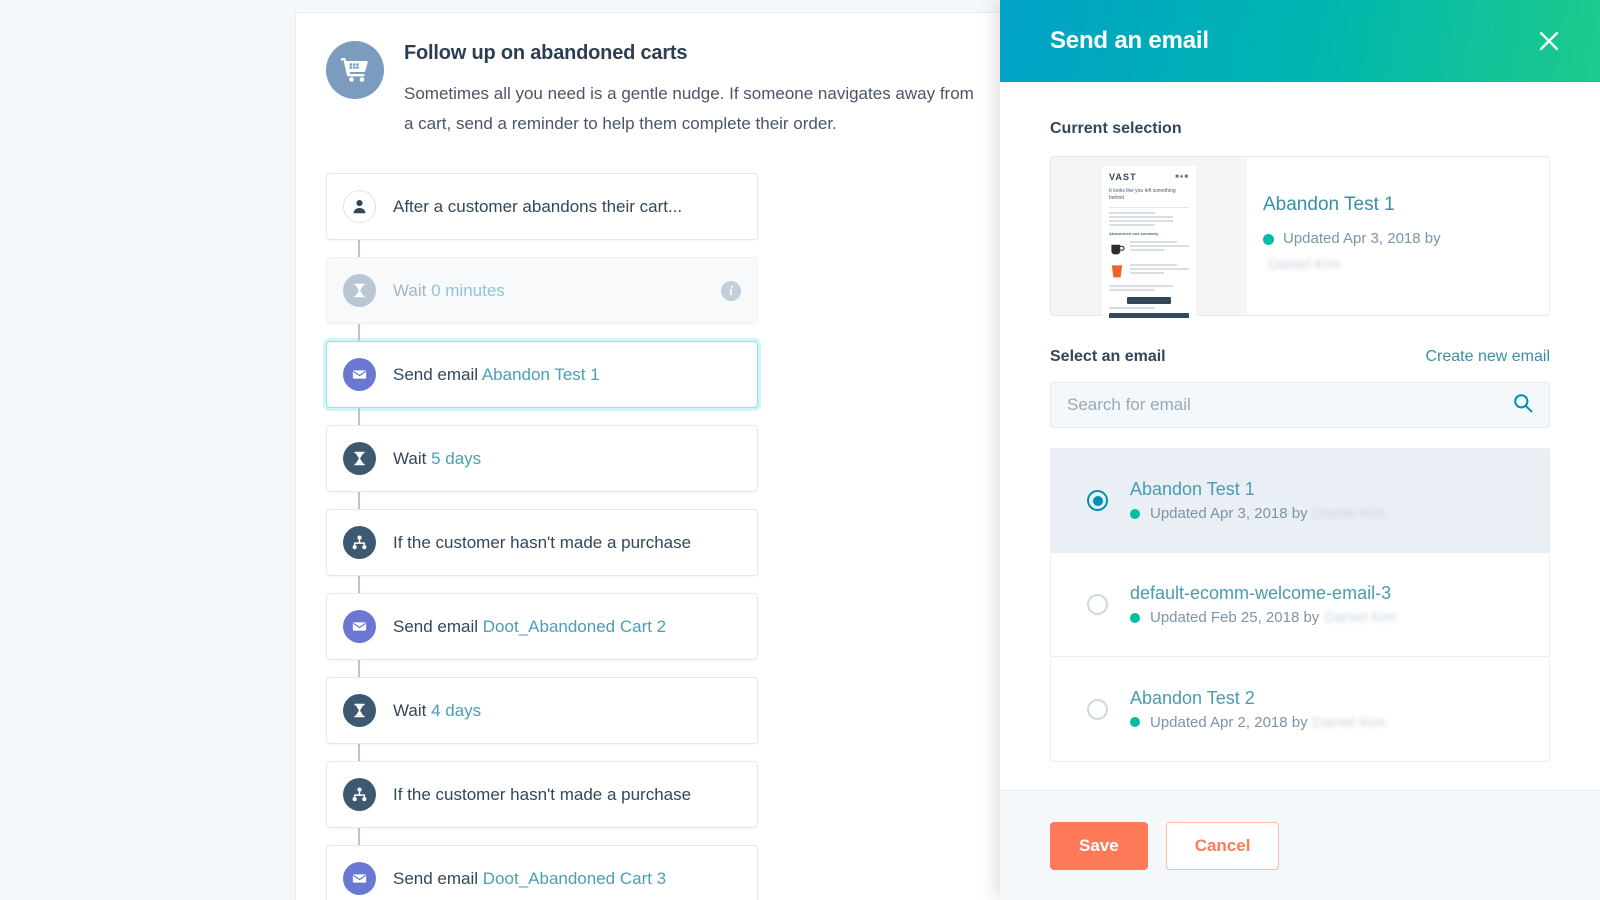 This screenshot has width=1600, height=900. I want to click on workflow-step-card: Send email Abandon Test 1, so click(542, 374).